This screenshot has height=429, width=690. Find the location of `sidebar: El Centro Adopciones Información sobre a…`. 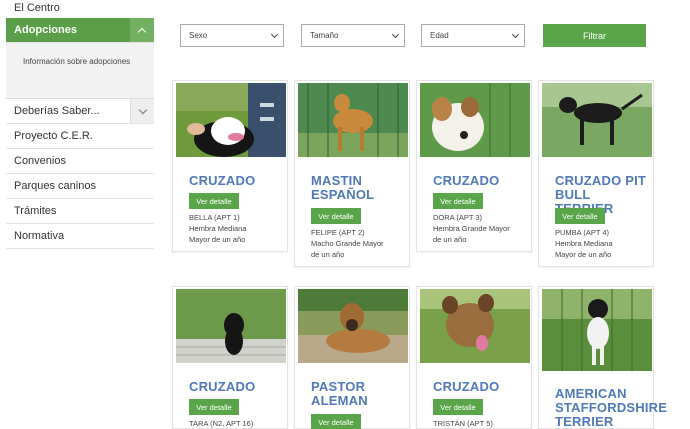

sidebar: El Centro Adopciones Información sobre a… is located at coordinates (80, 124).